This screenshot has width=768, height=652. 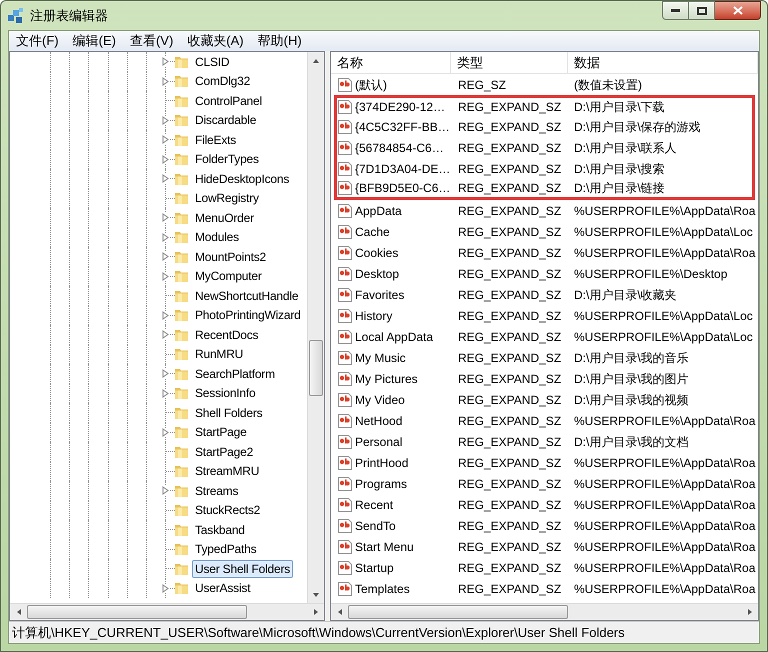 What do you see at coordinates (378, 441) in the screenshot?
I see `value-name: Personal` at bounding box center [378, 441].